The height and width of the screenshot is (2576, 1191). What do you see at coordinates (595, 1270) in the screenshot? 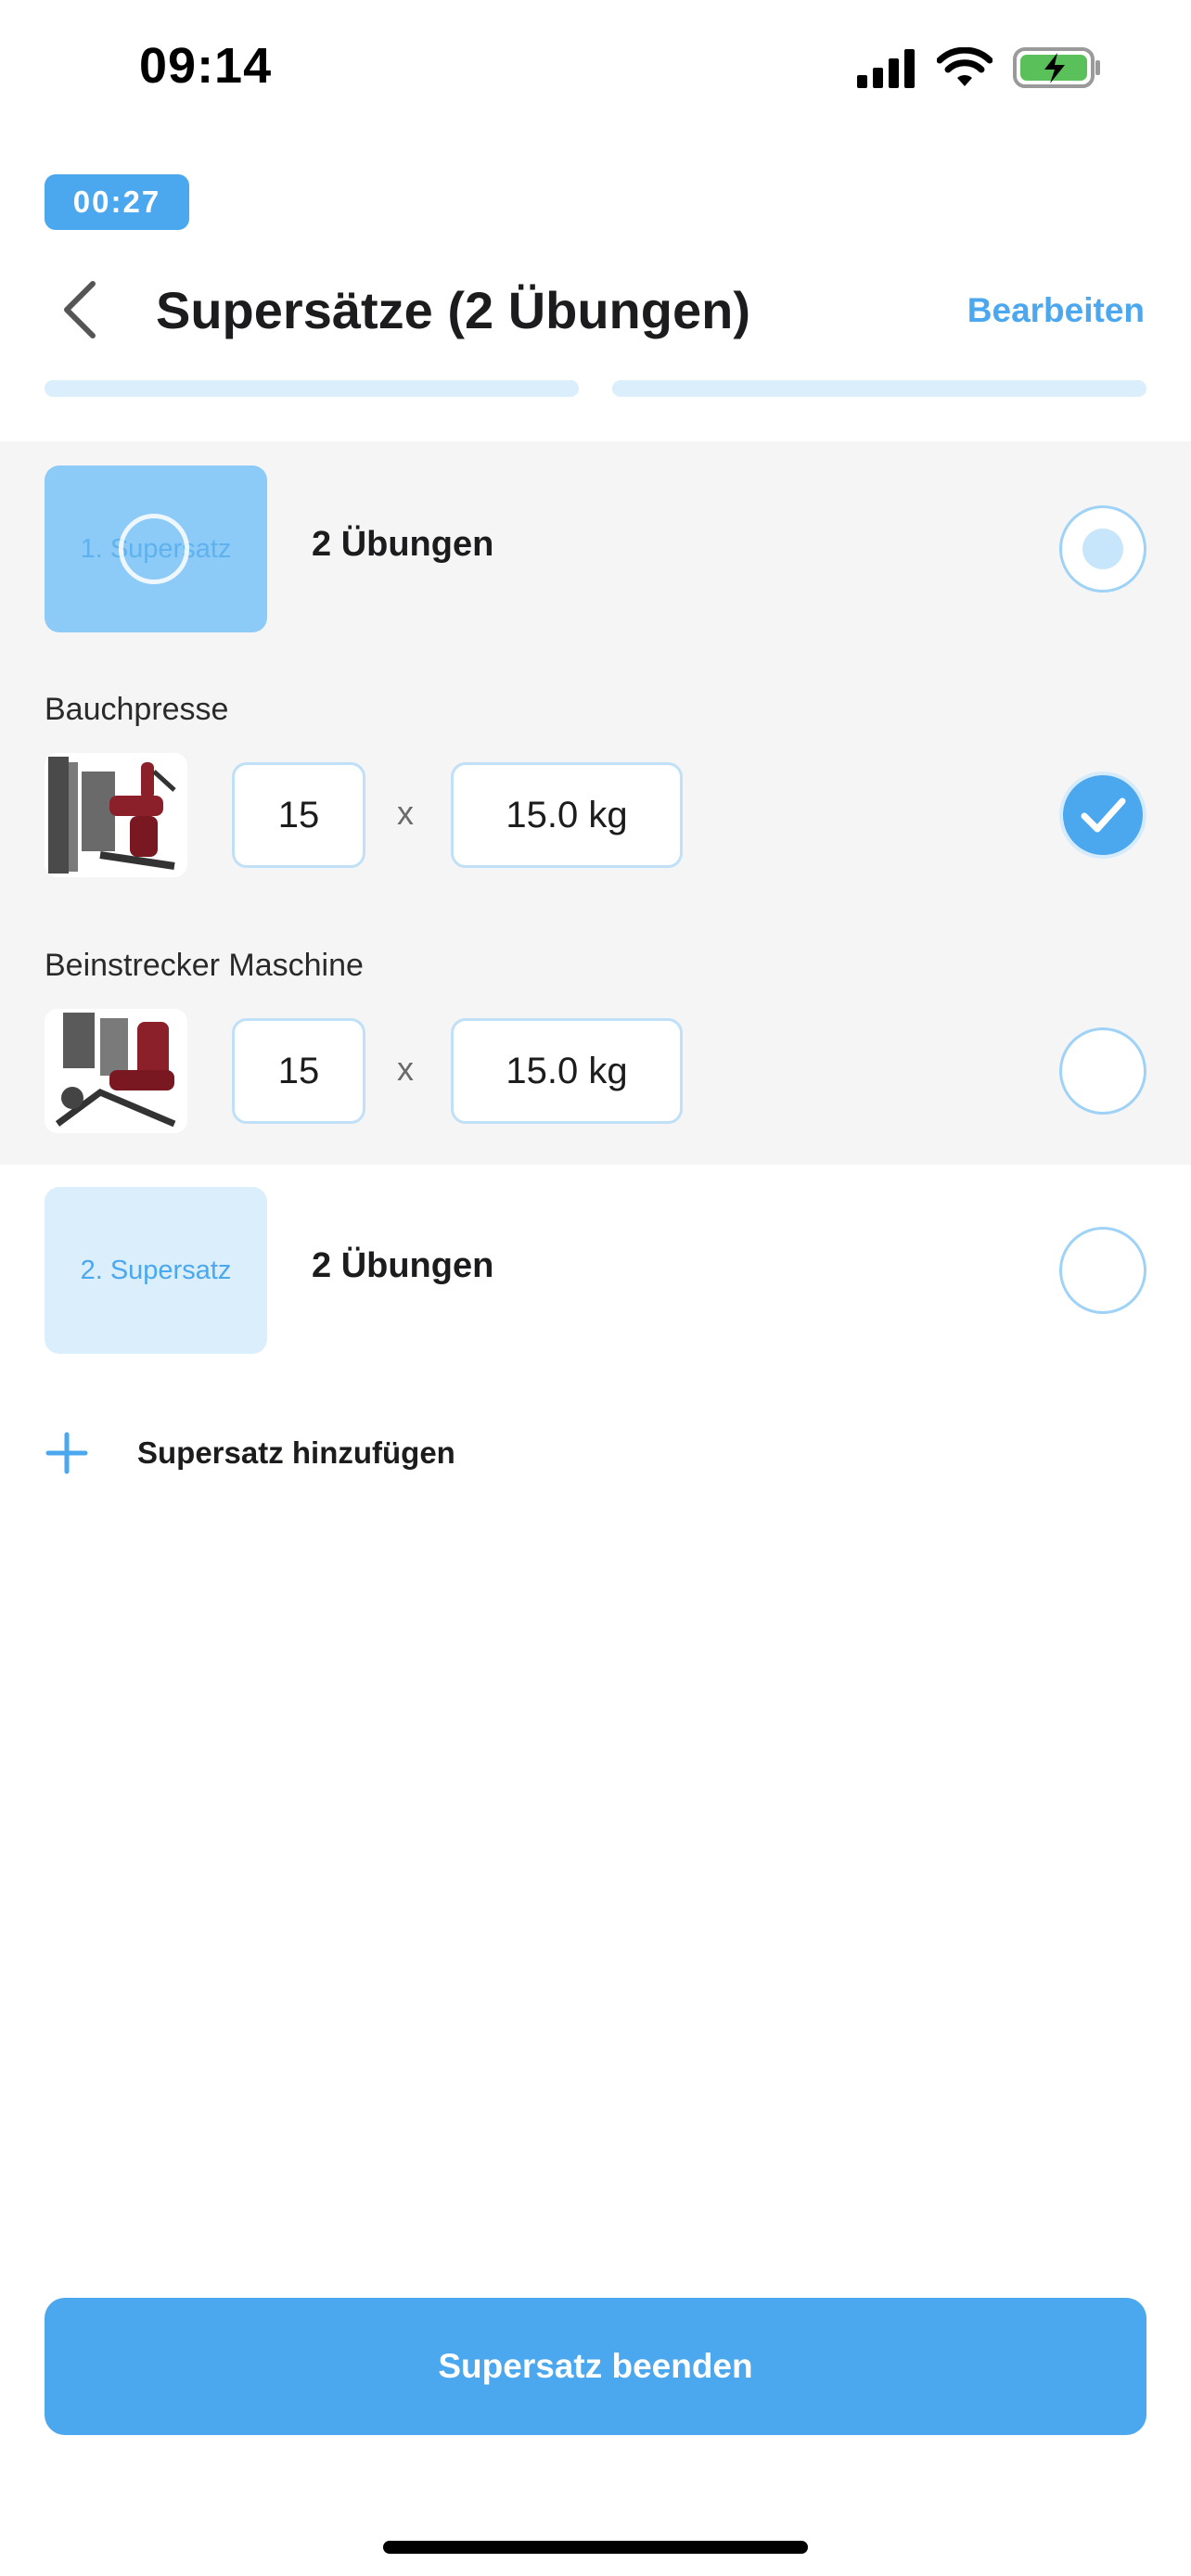
I see `superset-row: 2. Supersatz 2 Übungen` at bounding box center [595, 1270].